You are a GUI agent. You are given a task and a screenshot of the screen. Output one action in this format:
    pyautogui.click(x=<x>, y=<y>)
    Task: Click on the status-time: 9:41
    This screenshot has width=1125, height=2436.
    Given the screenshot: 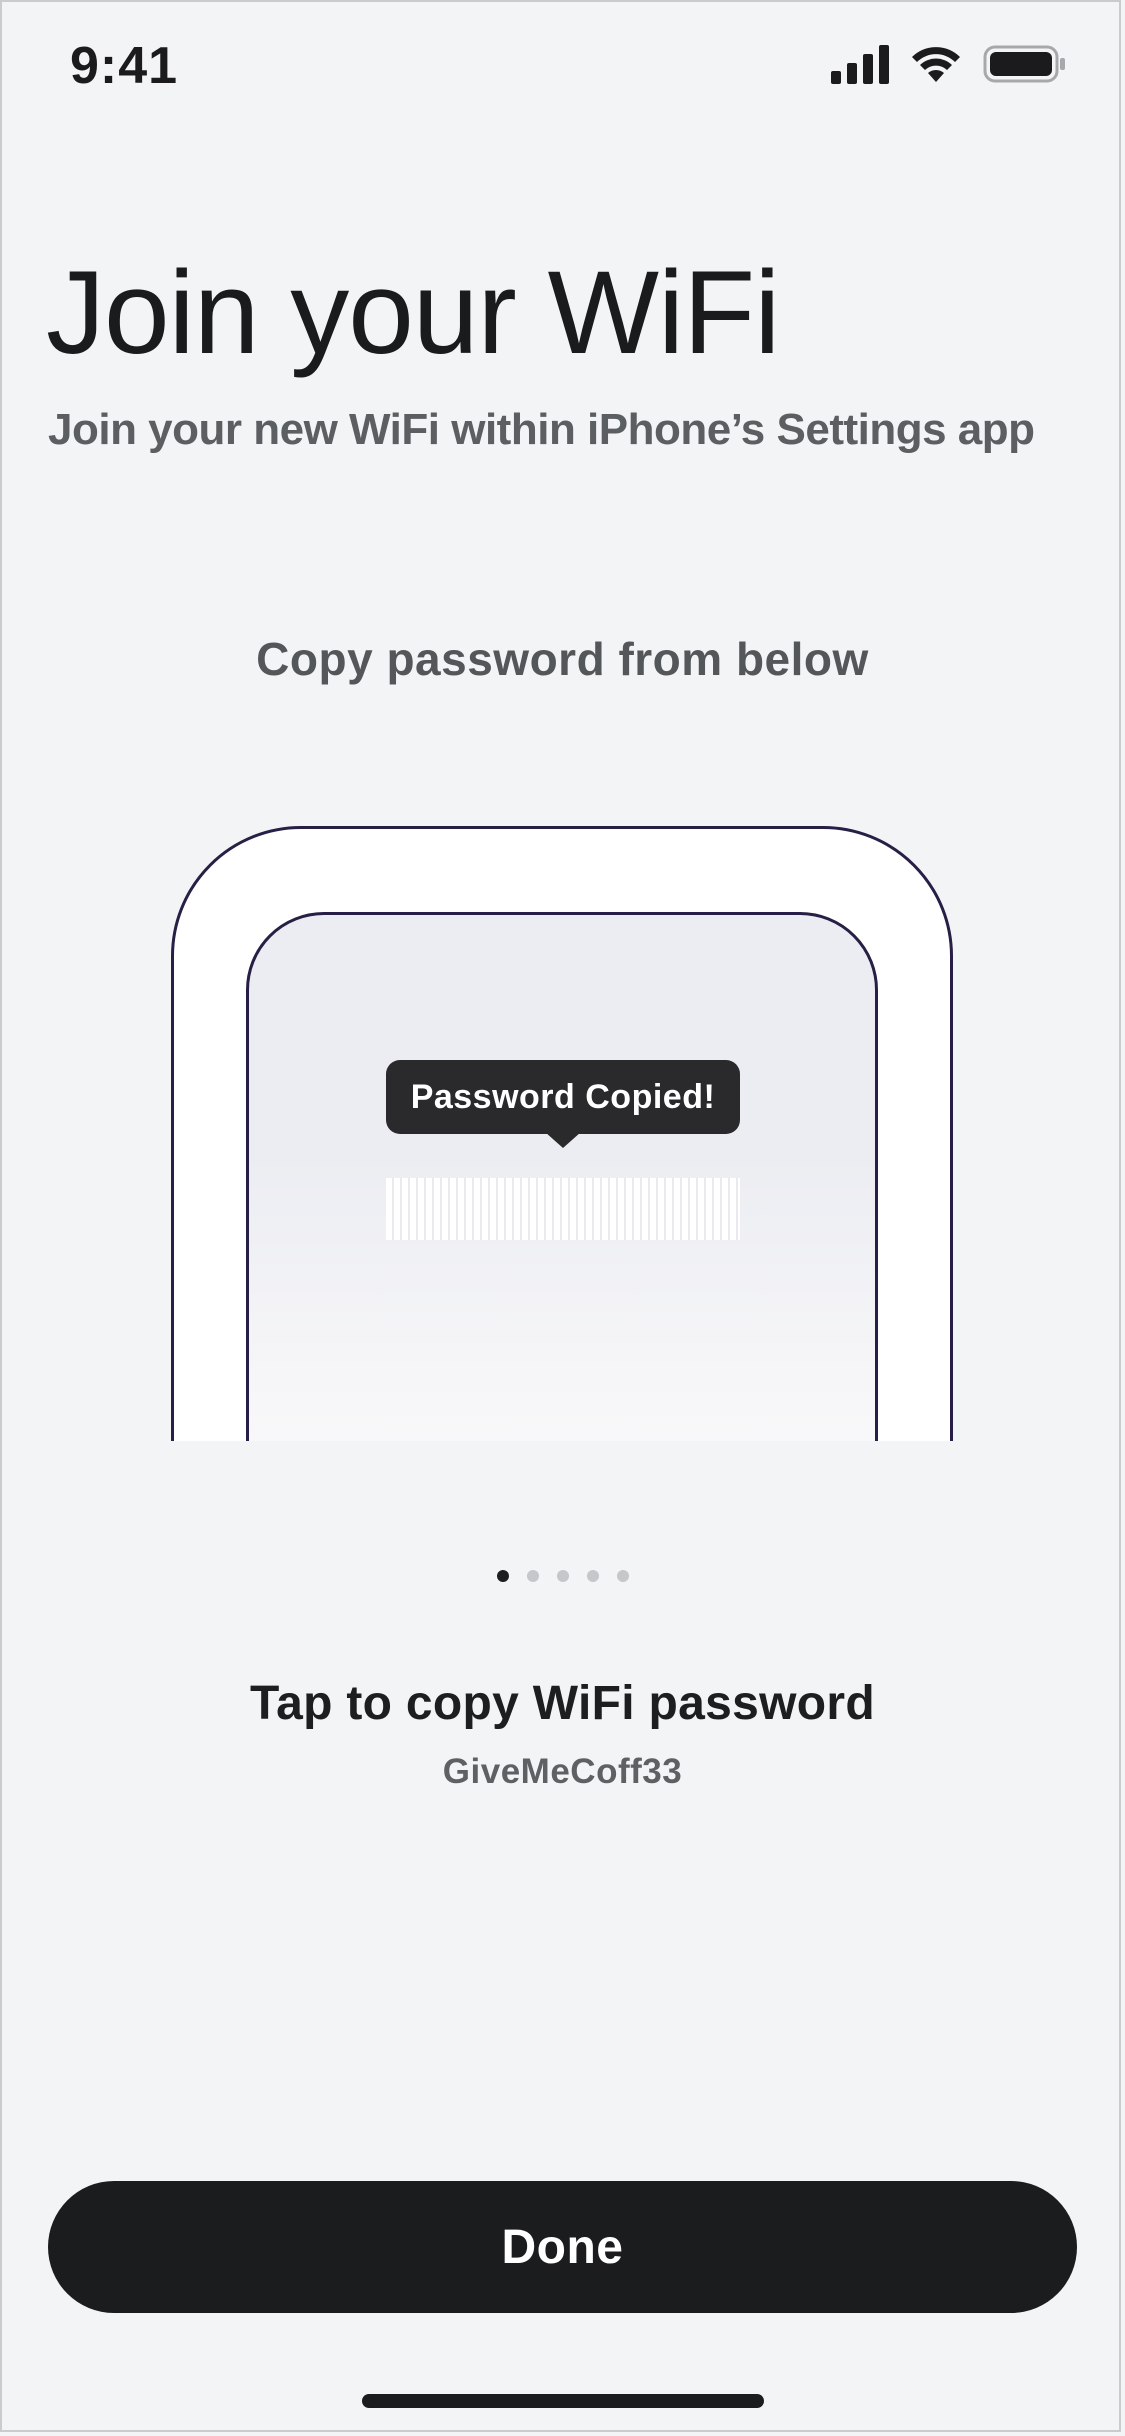 What is the action you would take?
    pyautogui.click(x=124, y=66)
    